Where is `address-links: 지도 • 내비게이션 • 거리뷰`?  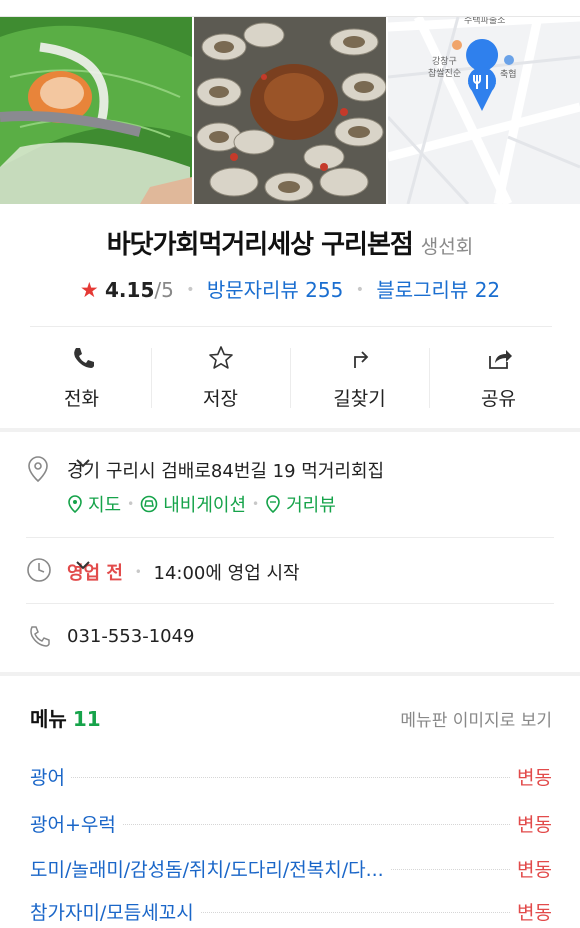
address-links: 지도 • 내비게이션 • 거리뷰 is located at coordinates (201, 504).